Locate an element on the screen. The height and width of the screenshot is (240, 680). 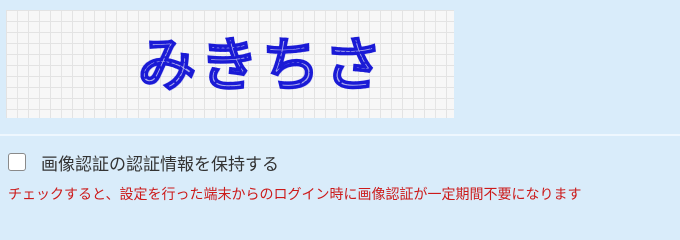
remember-captcha-option: 画像認証の認証情報を保持する is located at coordinates (143, 162).